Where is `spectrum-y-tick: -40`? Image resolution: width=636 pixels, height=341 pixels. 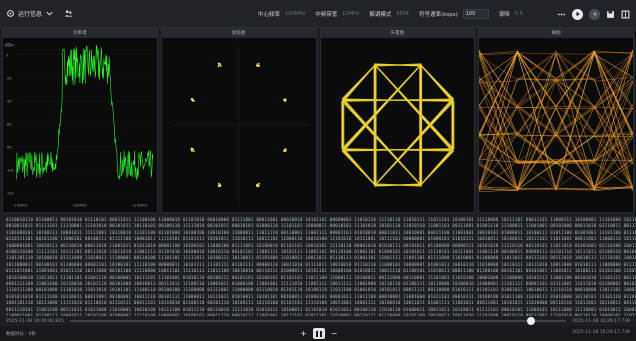 spectrum-y-tick: -40 is located at coordinates (9, 101).